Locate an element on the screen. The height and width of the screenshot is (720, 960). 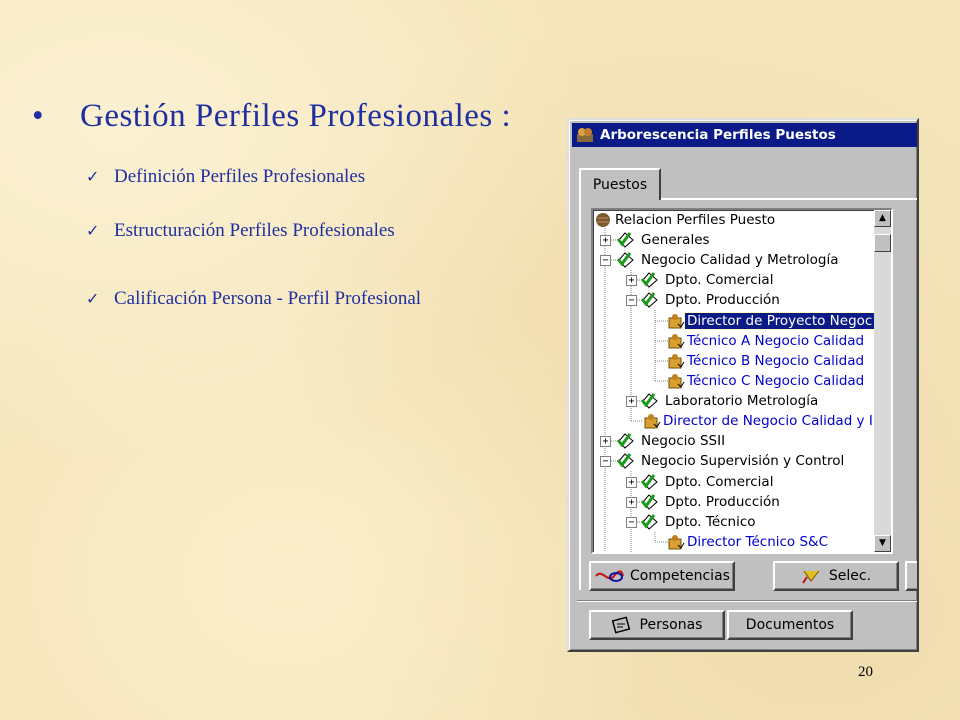
tree-node-dpto-comercial-2: Dpto. Comercial is located at coordinates (708, 482).